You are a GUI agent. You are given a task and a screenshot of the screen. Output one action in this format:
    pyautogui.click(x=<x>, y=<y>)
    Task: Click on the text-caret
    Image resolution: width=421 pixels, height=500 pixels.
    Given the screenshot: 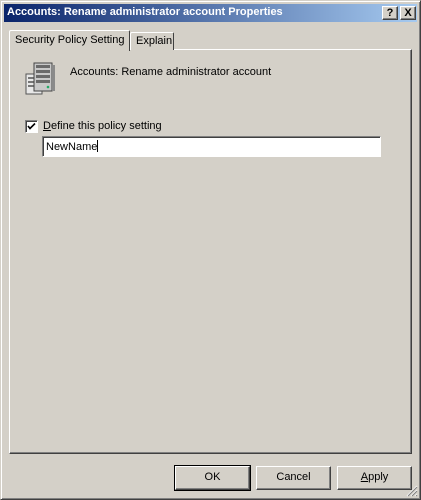 What is the action you would take?
    pyautogui.click(x=98, y=146)
    